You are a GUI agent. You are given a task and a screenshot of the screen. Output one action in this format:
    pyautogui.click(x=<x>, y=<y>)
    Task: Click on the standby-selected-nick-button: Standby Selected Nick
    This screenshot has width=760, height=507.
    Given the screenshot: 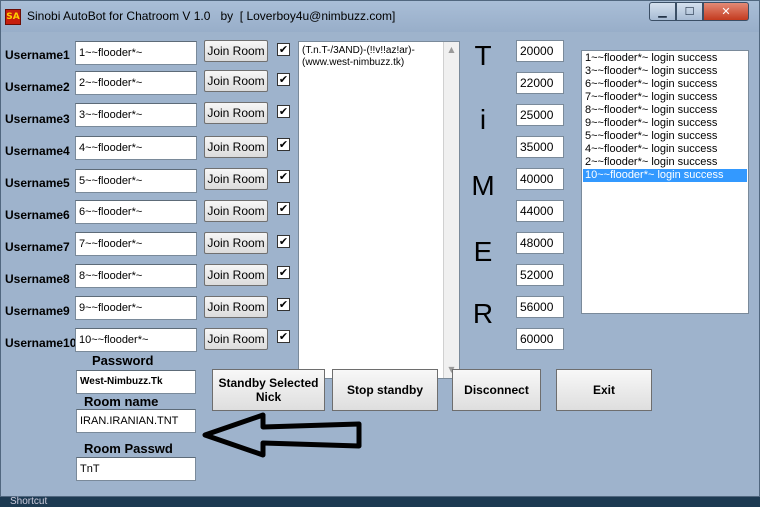 What is the action you would take?
    pyautogui.click(x=268, y=390)
    